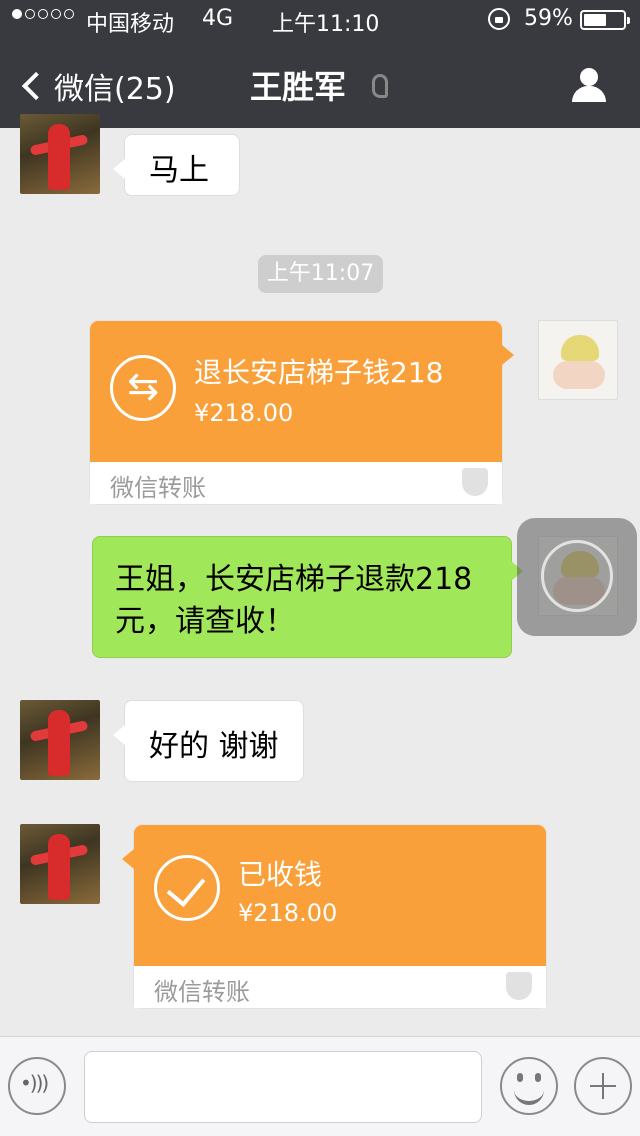 This screenshot has height=1136, width=640. I want to click on chat-title: 王胜军, so click(298, 87).